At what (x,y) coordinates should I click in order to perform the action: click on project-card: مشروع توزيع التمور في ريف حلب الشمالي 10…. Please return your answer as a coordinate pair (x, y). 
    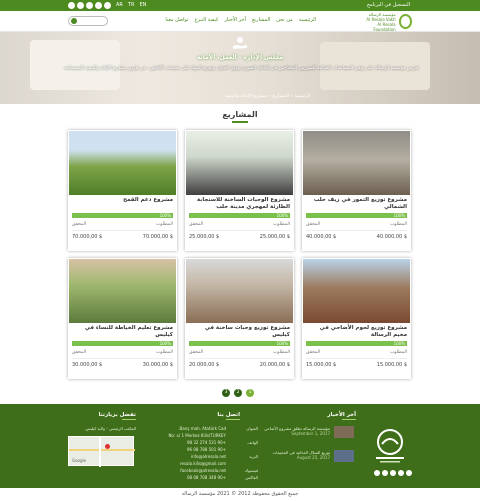
    Looking at the image, I should click on (356, 190).